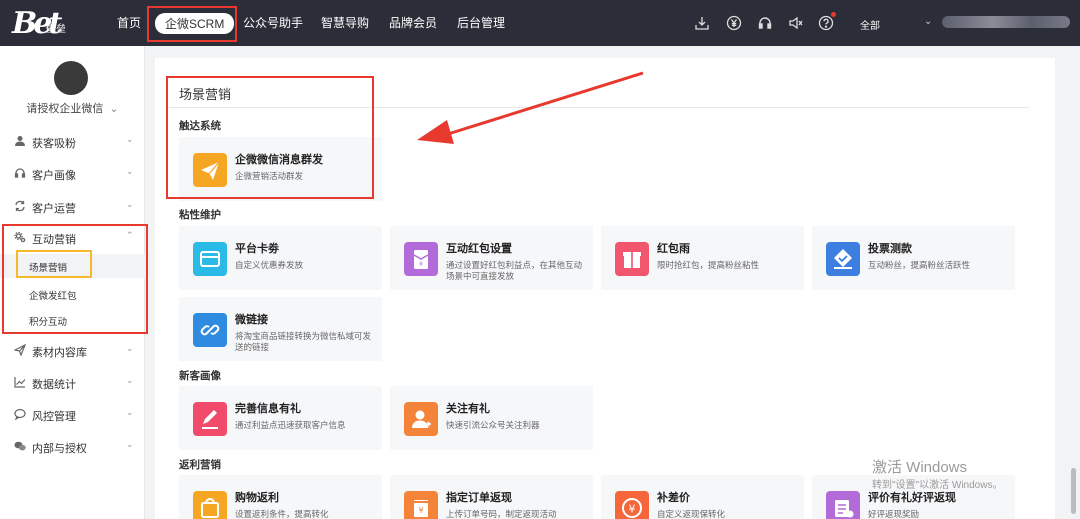 The width and height of the screenshot is (1080, 519). What do you see at coordinates (54, 209) in the screenshot?
I see `sidebar-item-label: 客户运营` at bounding box center [54, 209].